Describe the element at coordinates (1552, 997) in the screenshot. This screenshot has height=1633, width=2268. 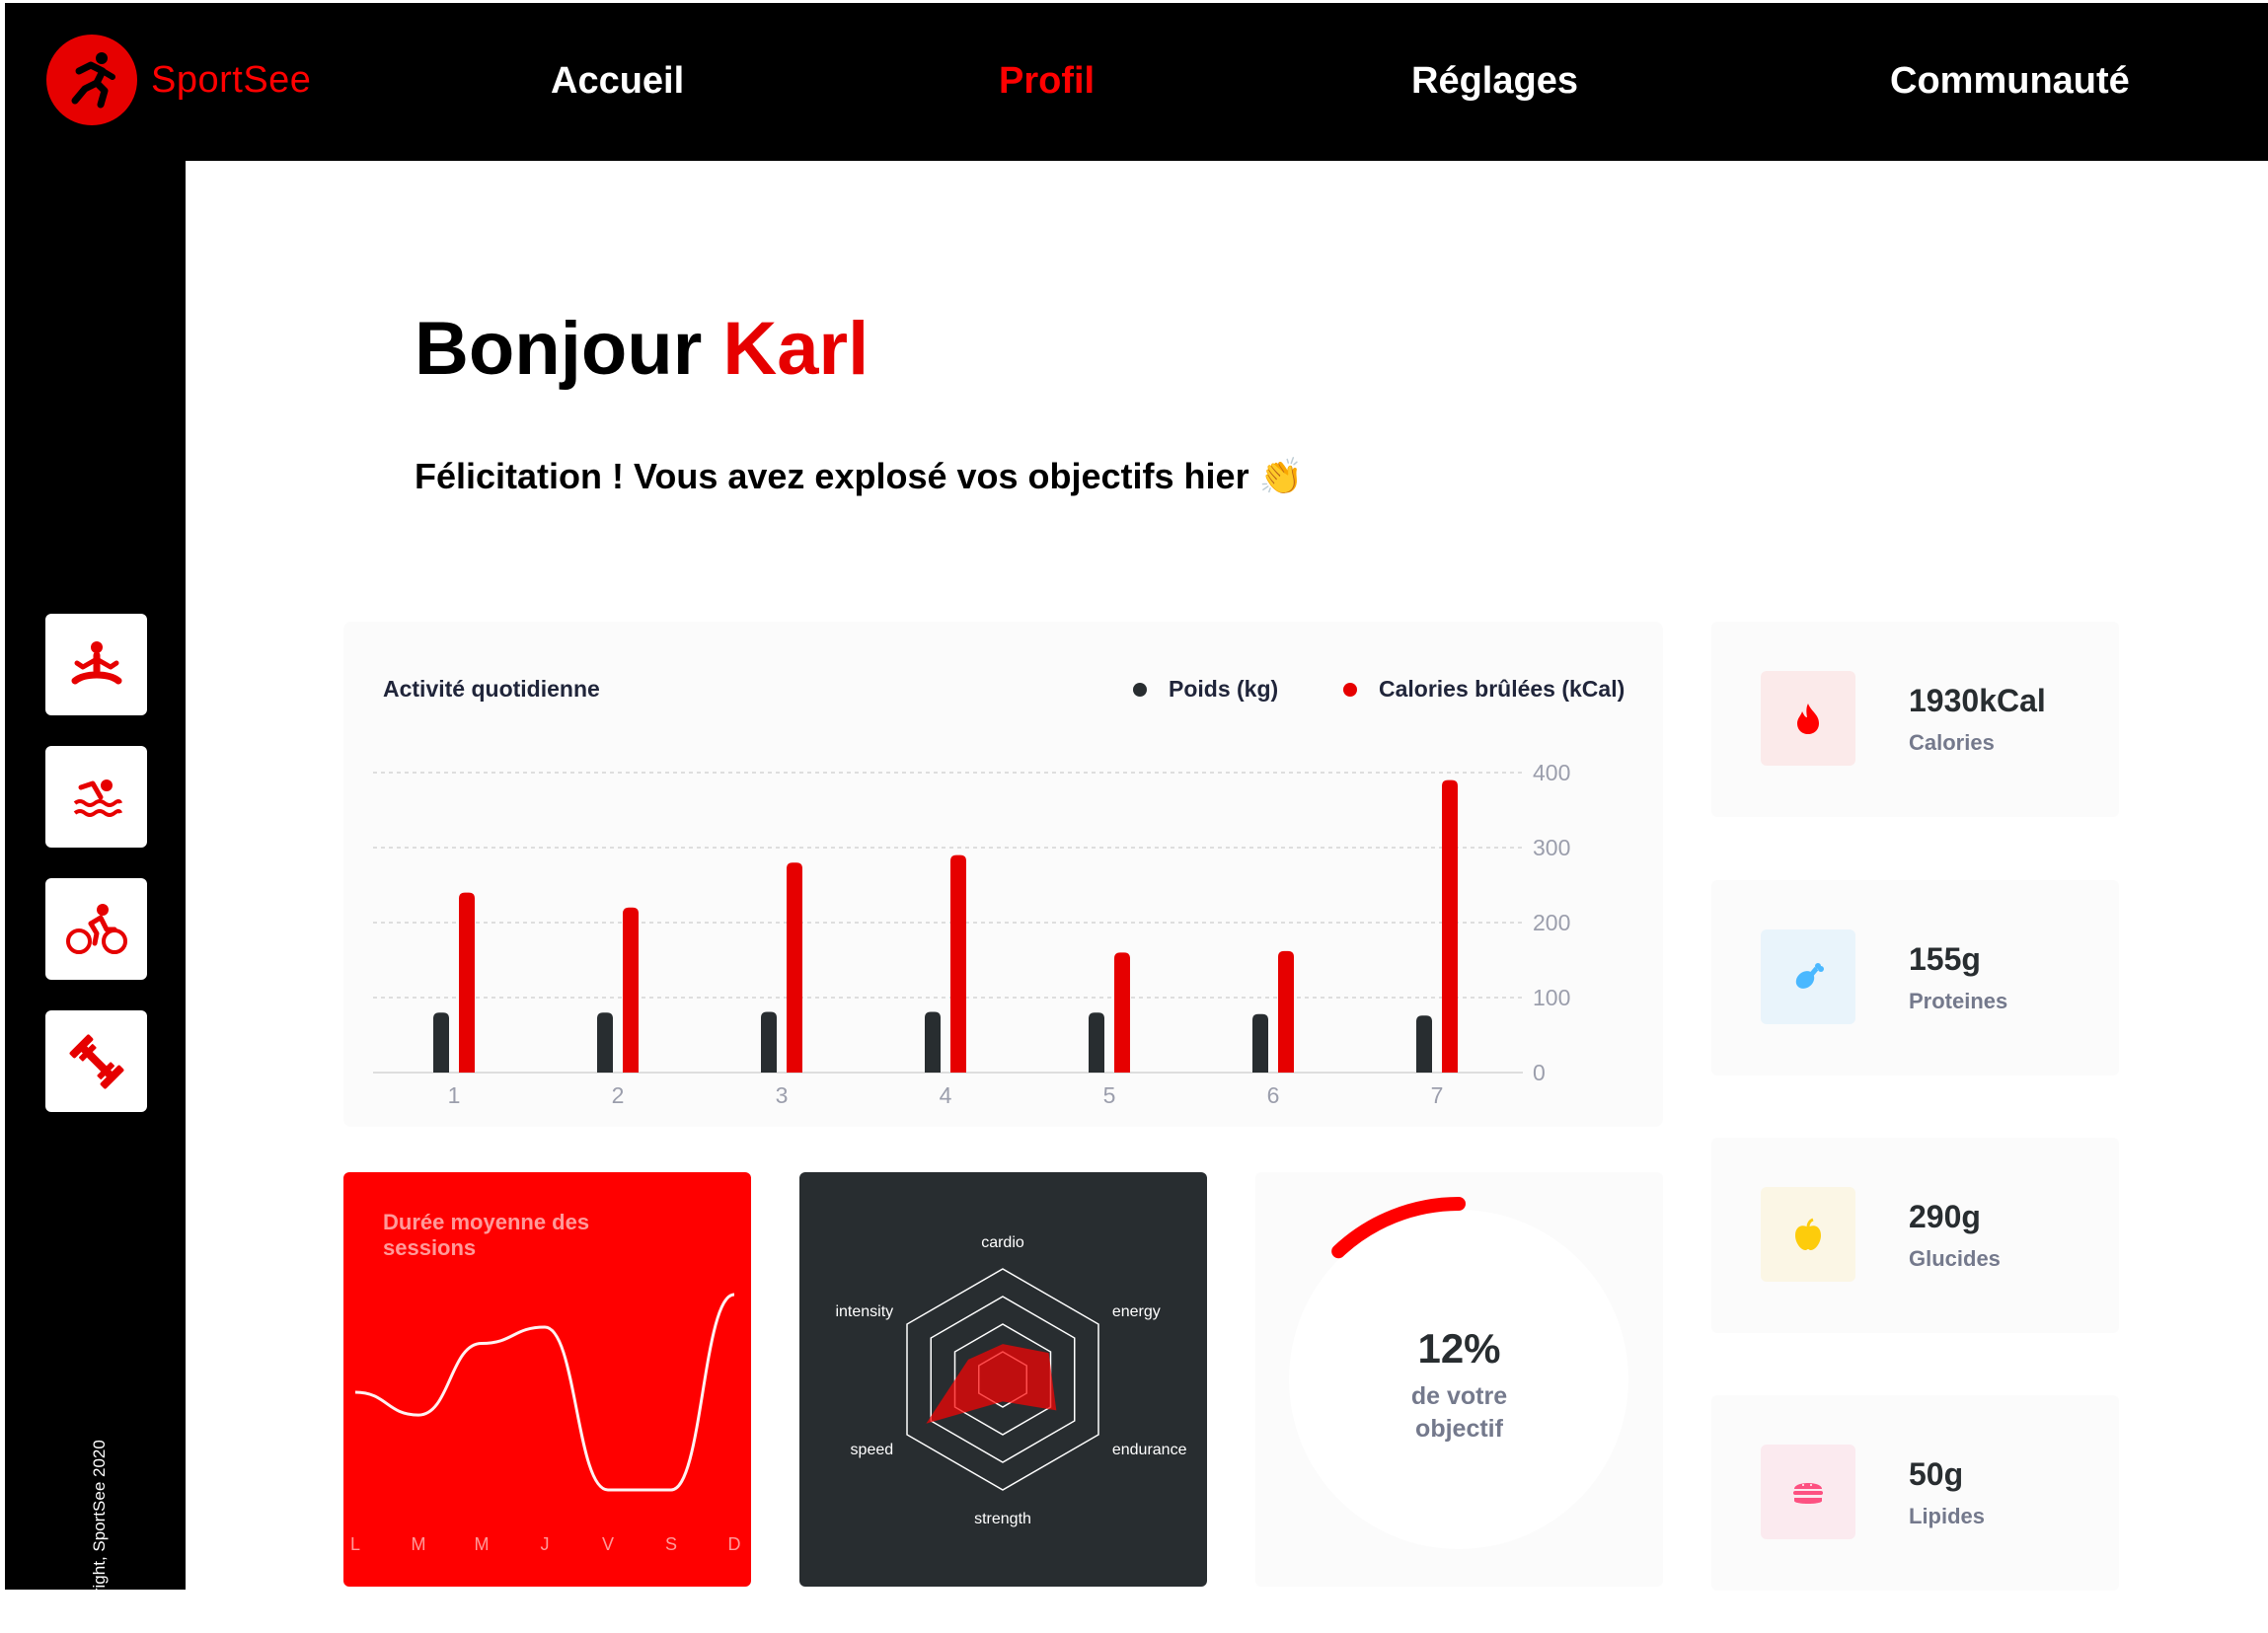
I see `y-tick-100: 100` at that location.